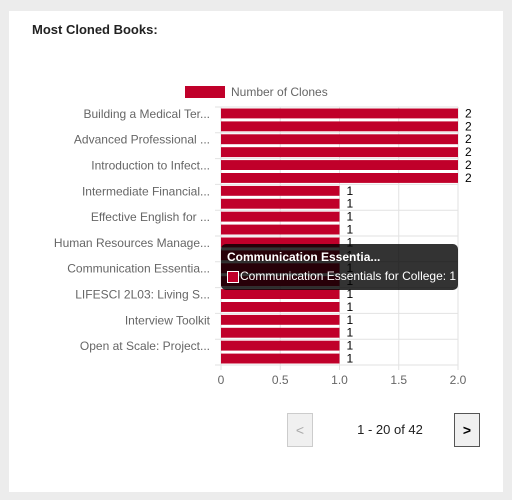 The image size is (512, 500). I want to click on tooltip-color-swatch, so click(233, 277).